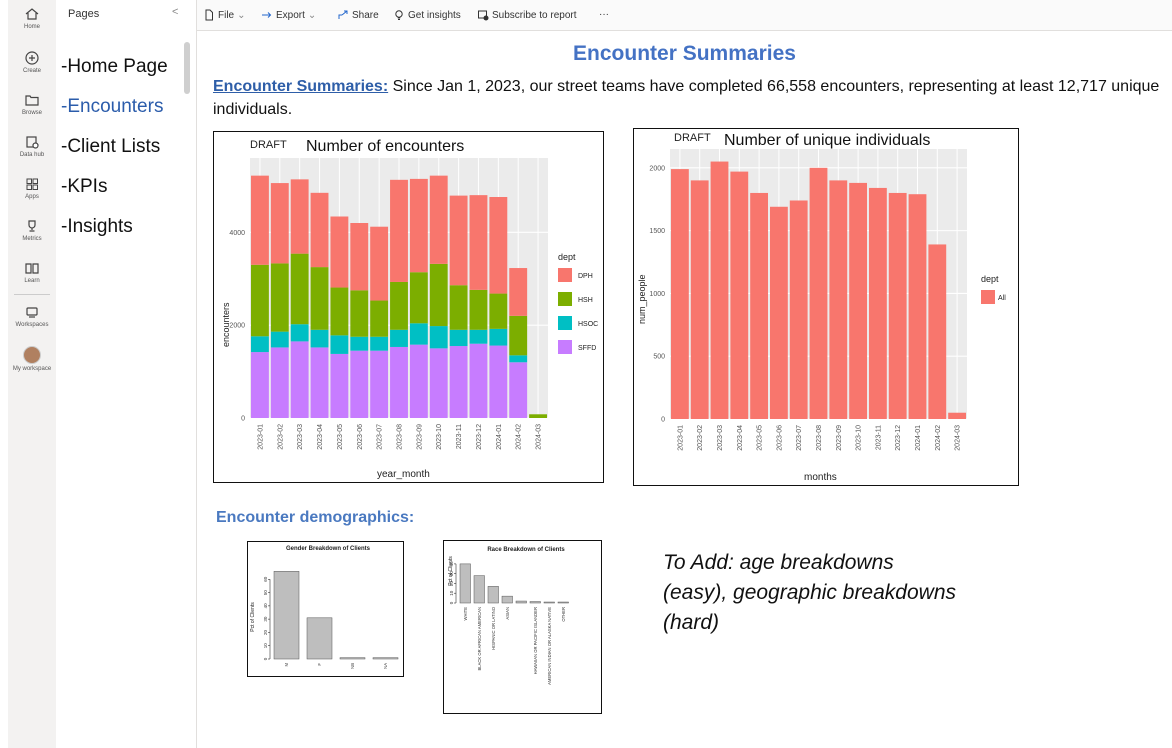 Image resolution: width=1172 pixels, height=748 pixels. I want to click on rail-metrics: Metrics, so click(32, 230).